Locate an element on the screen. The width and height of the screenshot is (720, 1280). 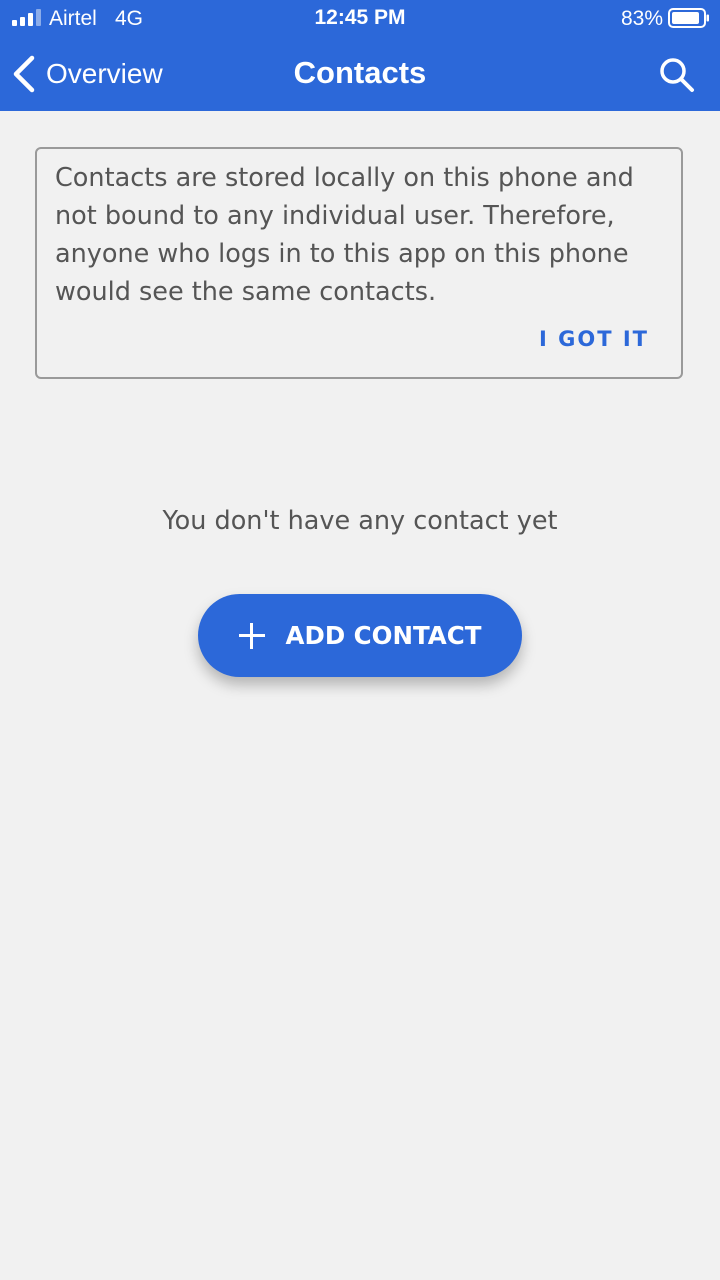
page-title: Contacts is located at coordinates (360, 72).